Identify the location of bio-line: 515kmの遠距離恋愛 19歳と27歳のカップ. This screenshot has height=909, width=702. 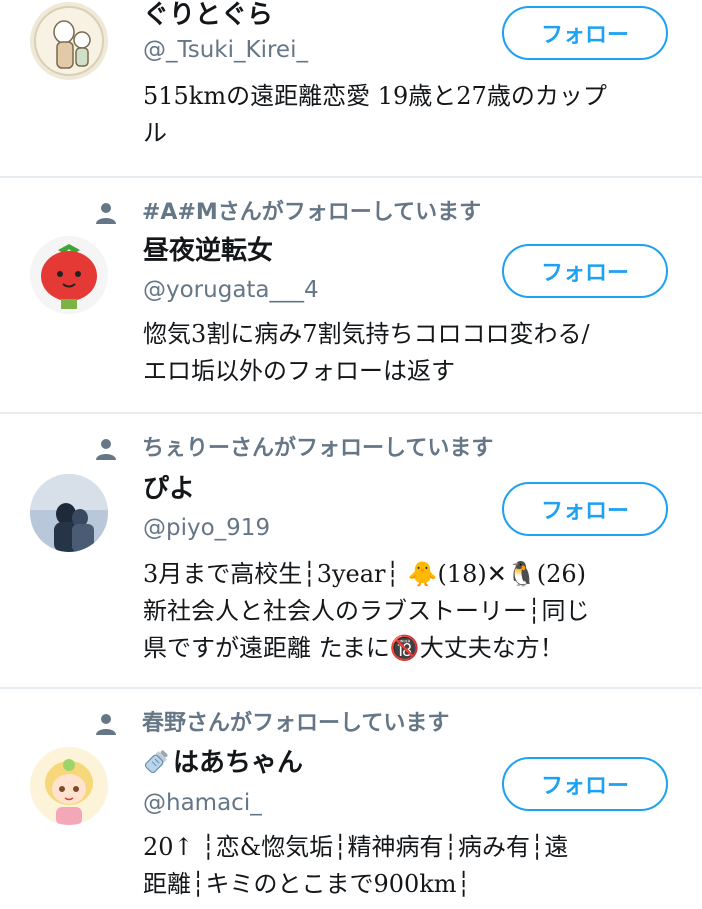
(375, 96).